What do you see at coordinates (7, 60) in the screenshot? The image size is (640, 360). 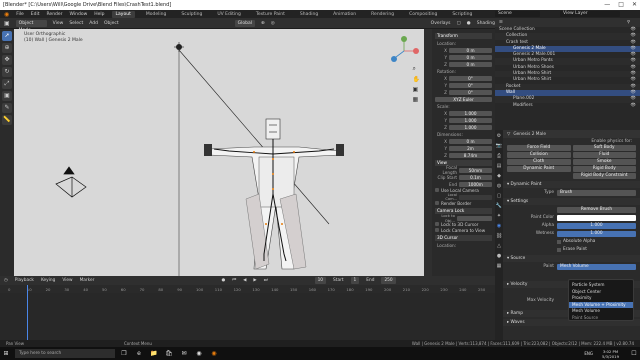 I see `move-icon: ✥` at bounding box center [7, 60].